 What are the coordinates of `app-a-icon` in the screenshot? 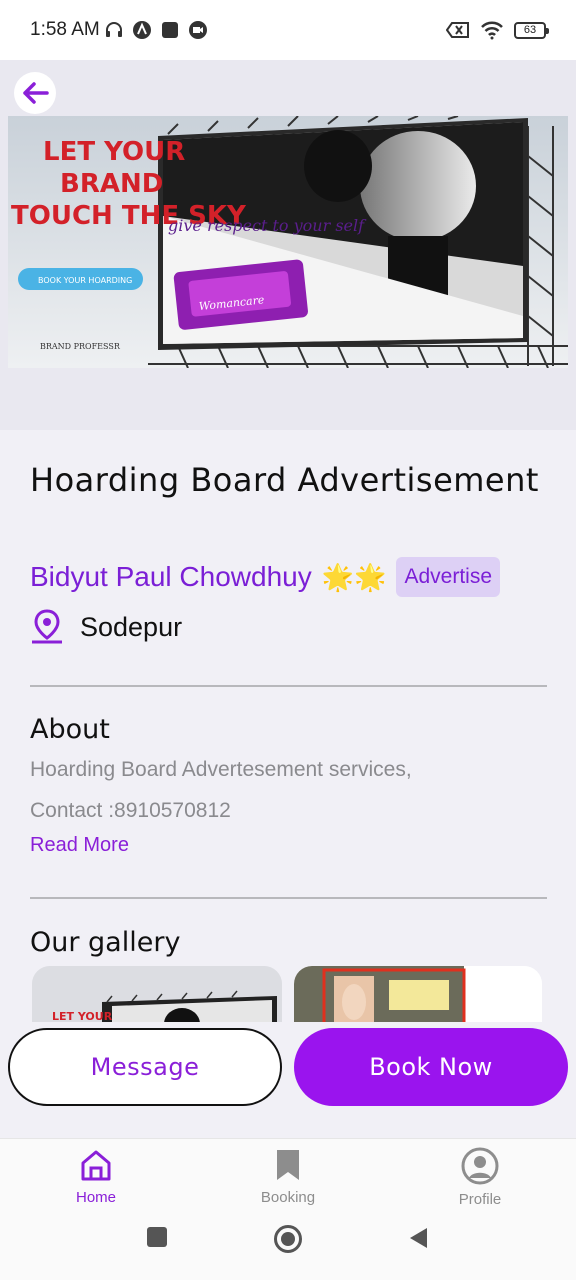 It's located at (141, 30).